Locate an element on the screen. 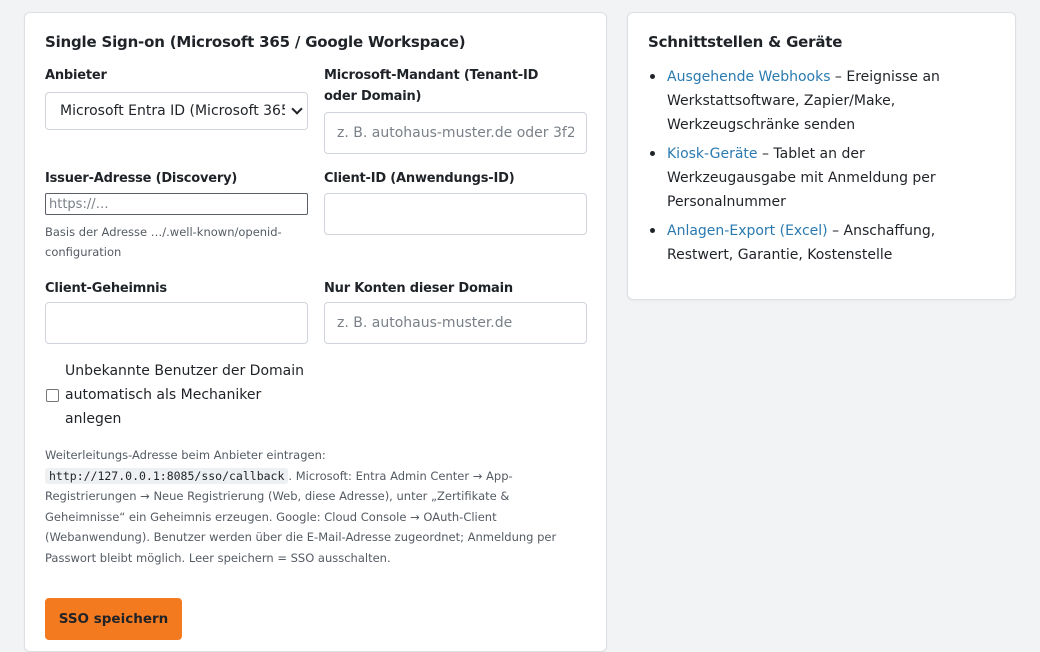 The width and height of the screenshot is (1040, 652). webhooks-link: Ausgehende Webhooks is located at coordinates (748, 77).